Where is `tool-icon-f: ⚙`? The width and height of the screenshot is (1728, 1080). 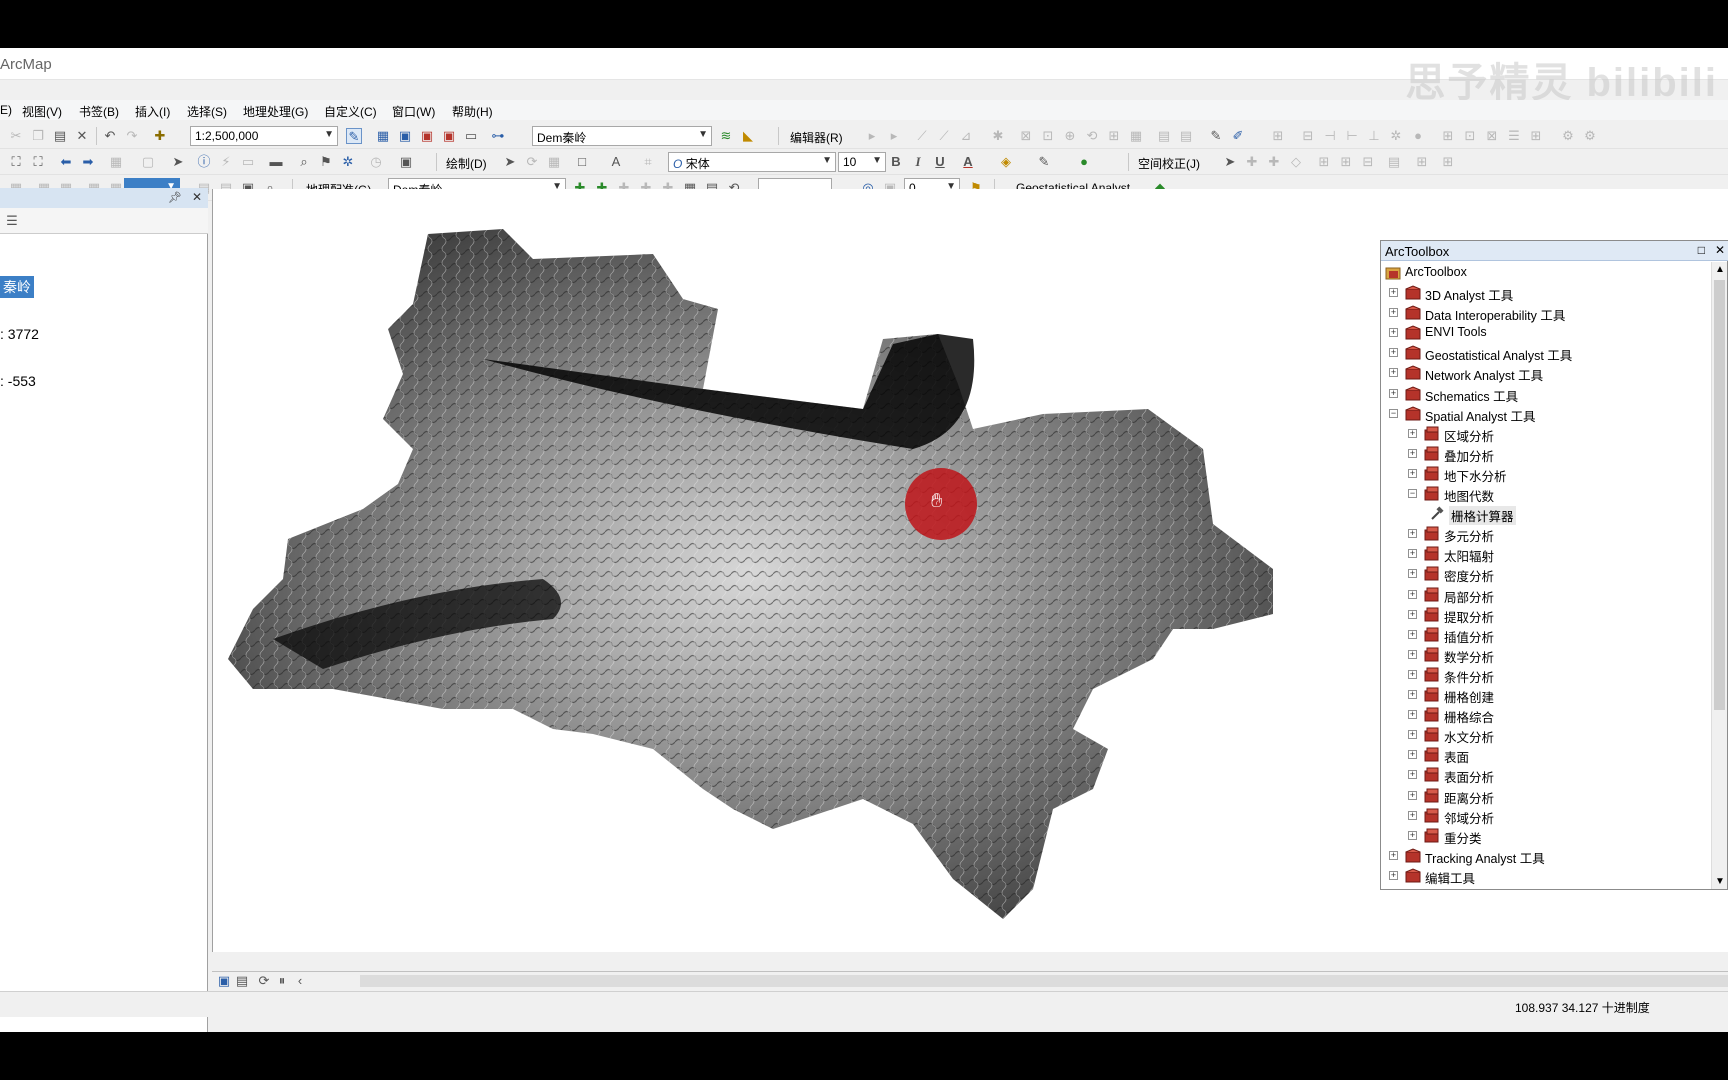
tool-icon-f: ⚙ is located at coordinates (1568, 136).